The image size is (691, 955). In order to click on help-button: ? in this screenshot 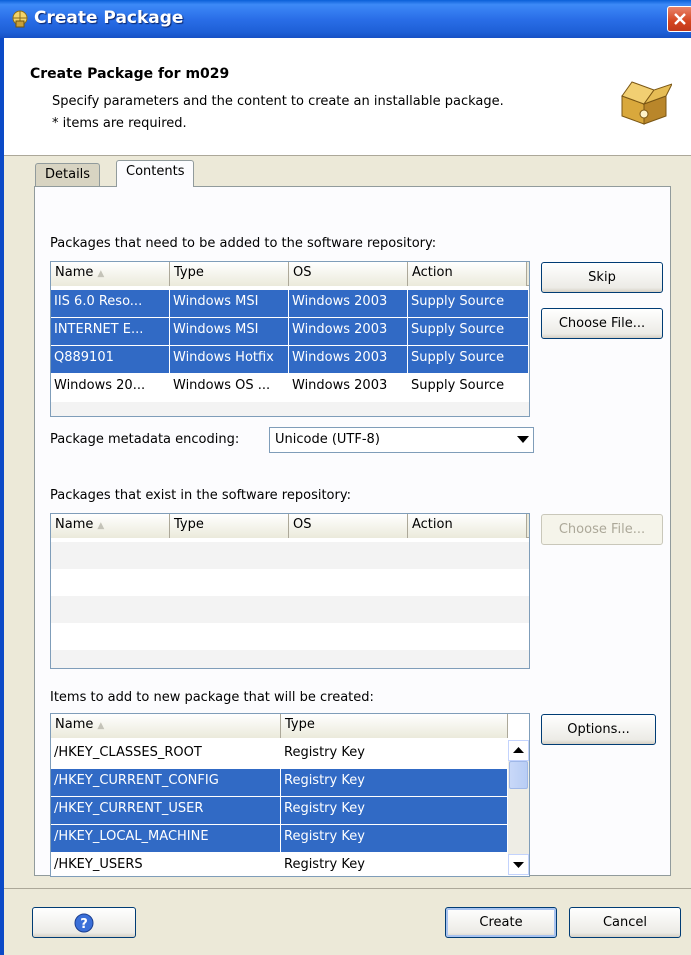, I will do `click(84, 922)`.